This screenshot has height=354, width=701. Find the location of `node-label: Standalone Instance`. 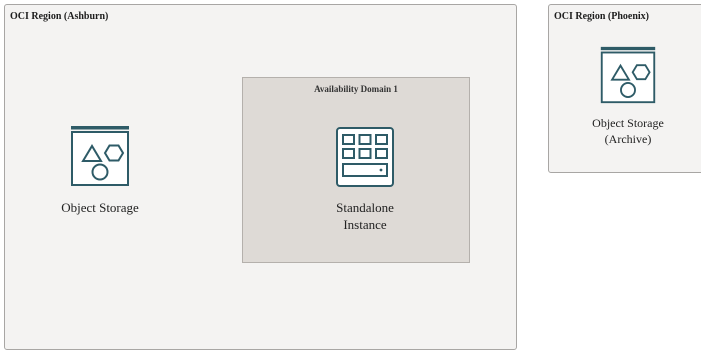

node-label: Standalone Instance is located at coordinates (365, 216).